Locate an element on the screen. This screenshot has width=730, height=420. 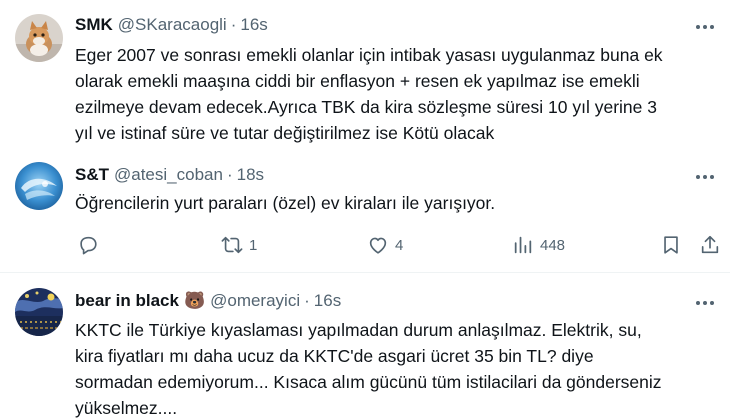
starry-night-avatar-icon is located at coordinates (39, 312).